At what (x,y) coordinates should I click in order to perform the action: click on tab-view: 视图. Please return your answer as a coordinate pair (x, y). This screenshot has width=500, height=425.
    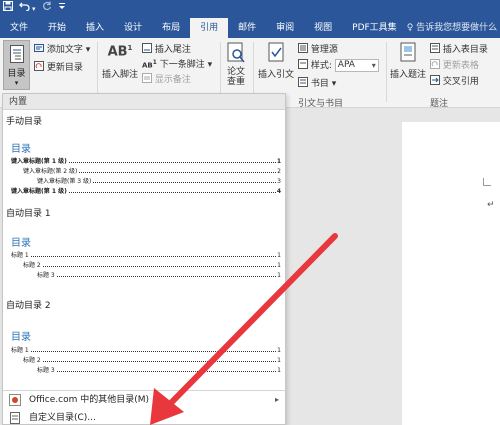
    Looking at the image, I should click on (323, 28).